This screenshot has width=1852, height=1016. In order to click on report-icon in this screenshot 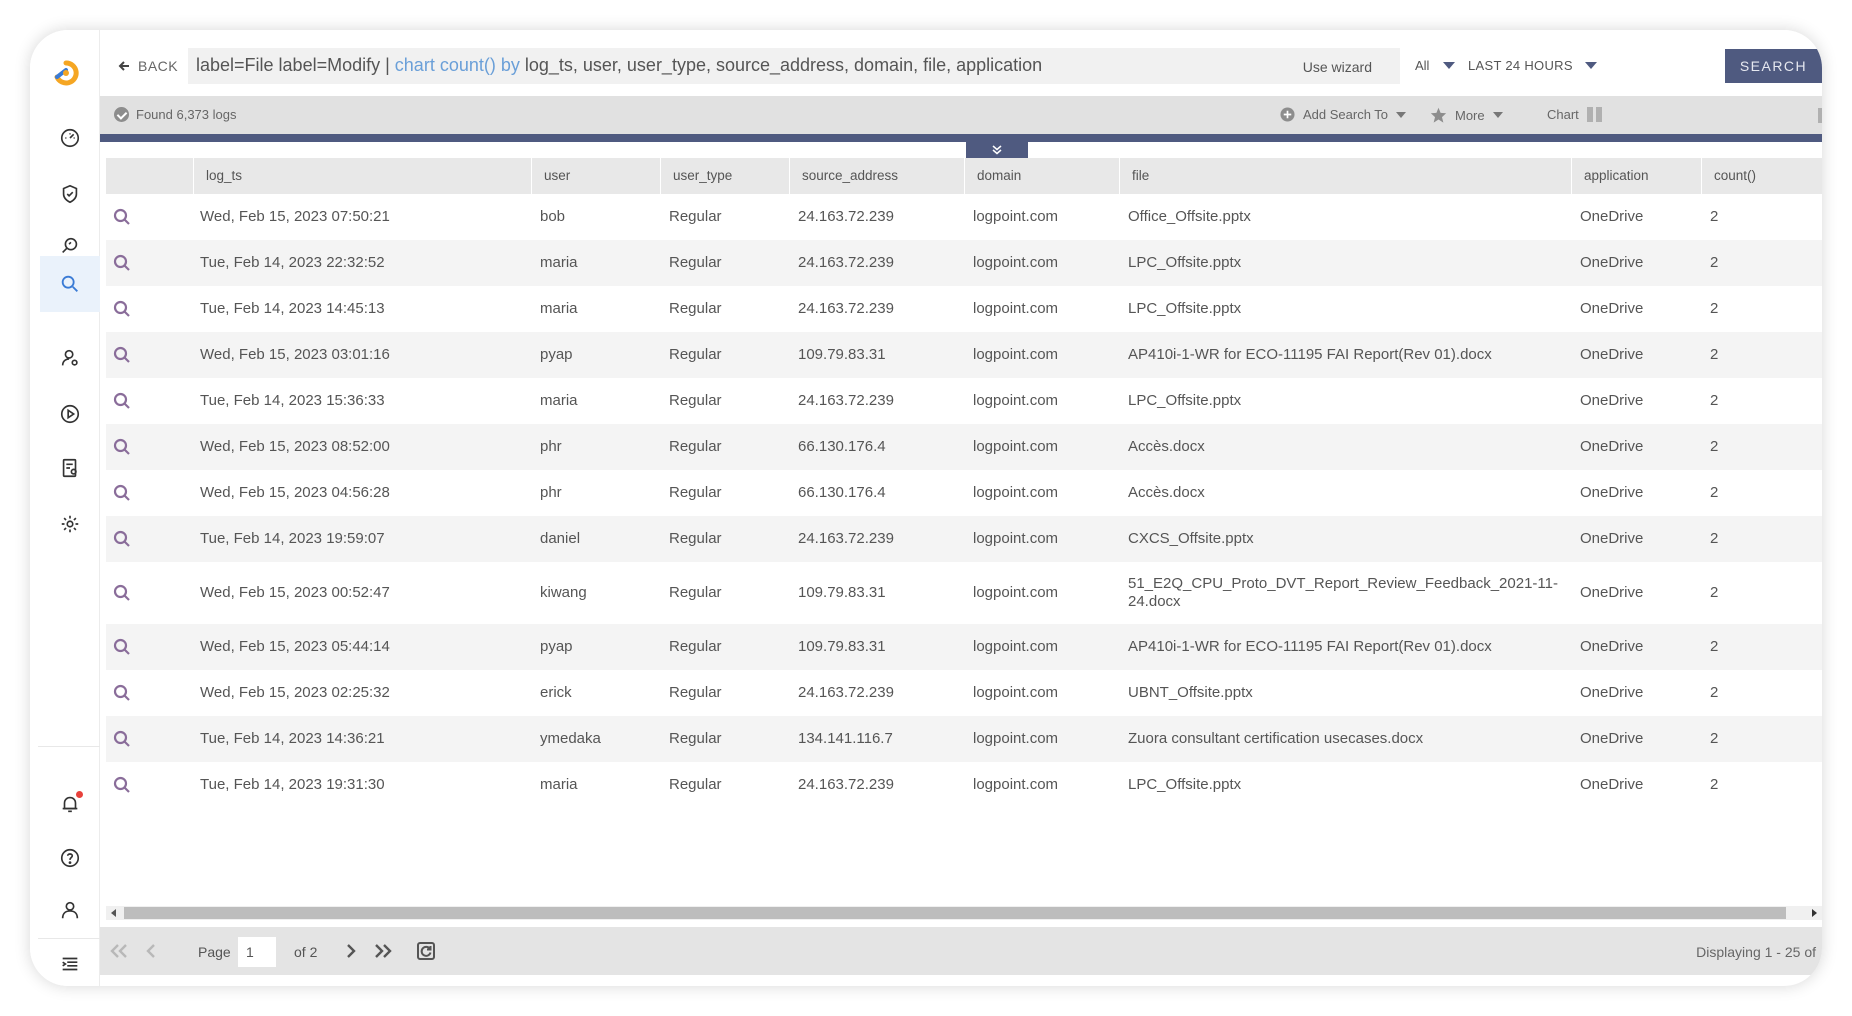, I will do `click(69, 468)`.